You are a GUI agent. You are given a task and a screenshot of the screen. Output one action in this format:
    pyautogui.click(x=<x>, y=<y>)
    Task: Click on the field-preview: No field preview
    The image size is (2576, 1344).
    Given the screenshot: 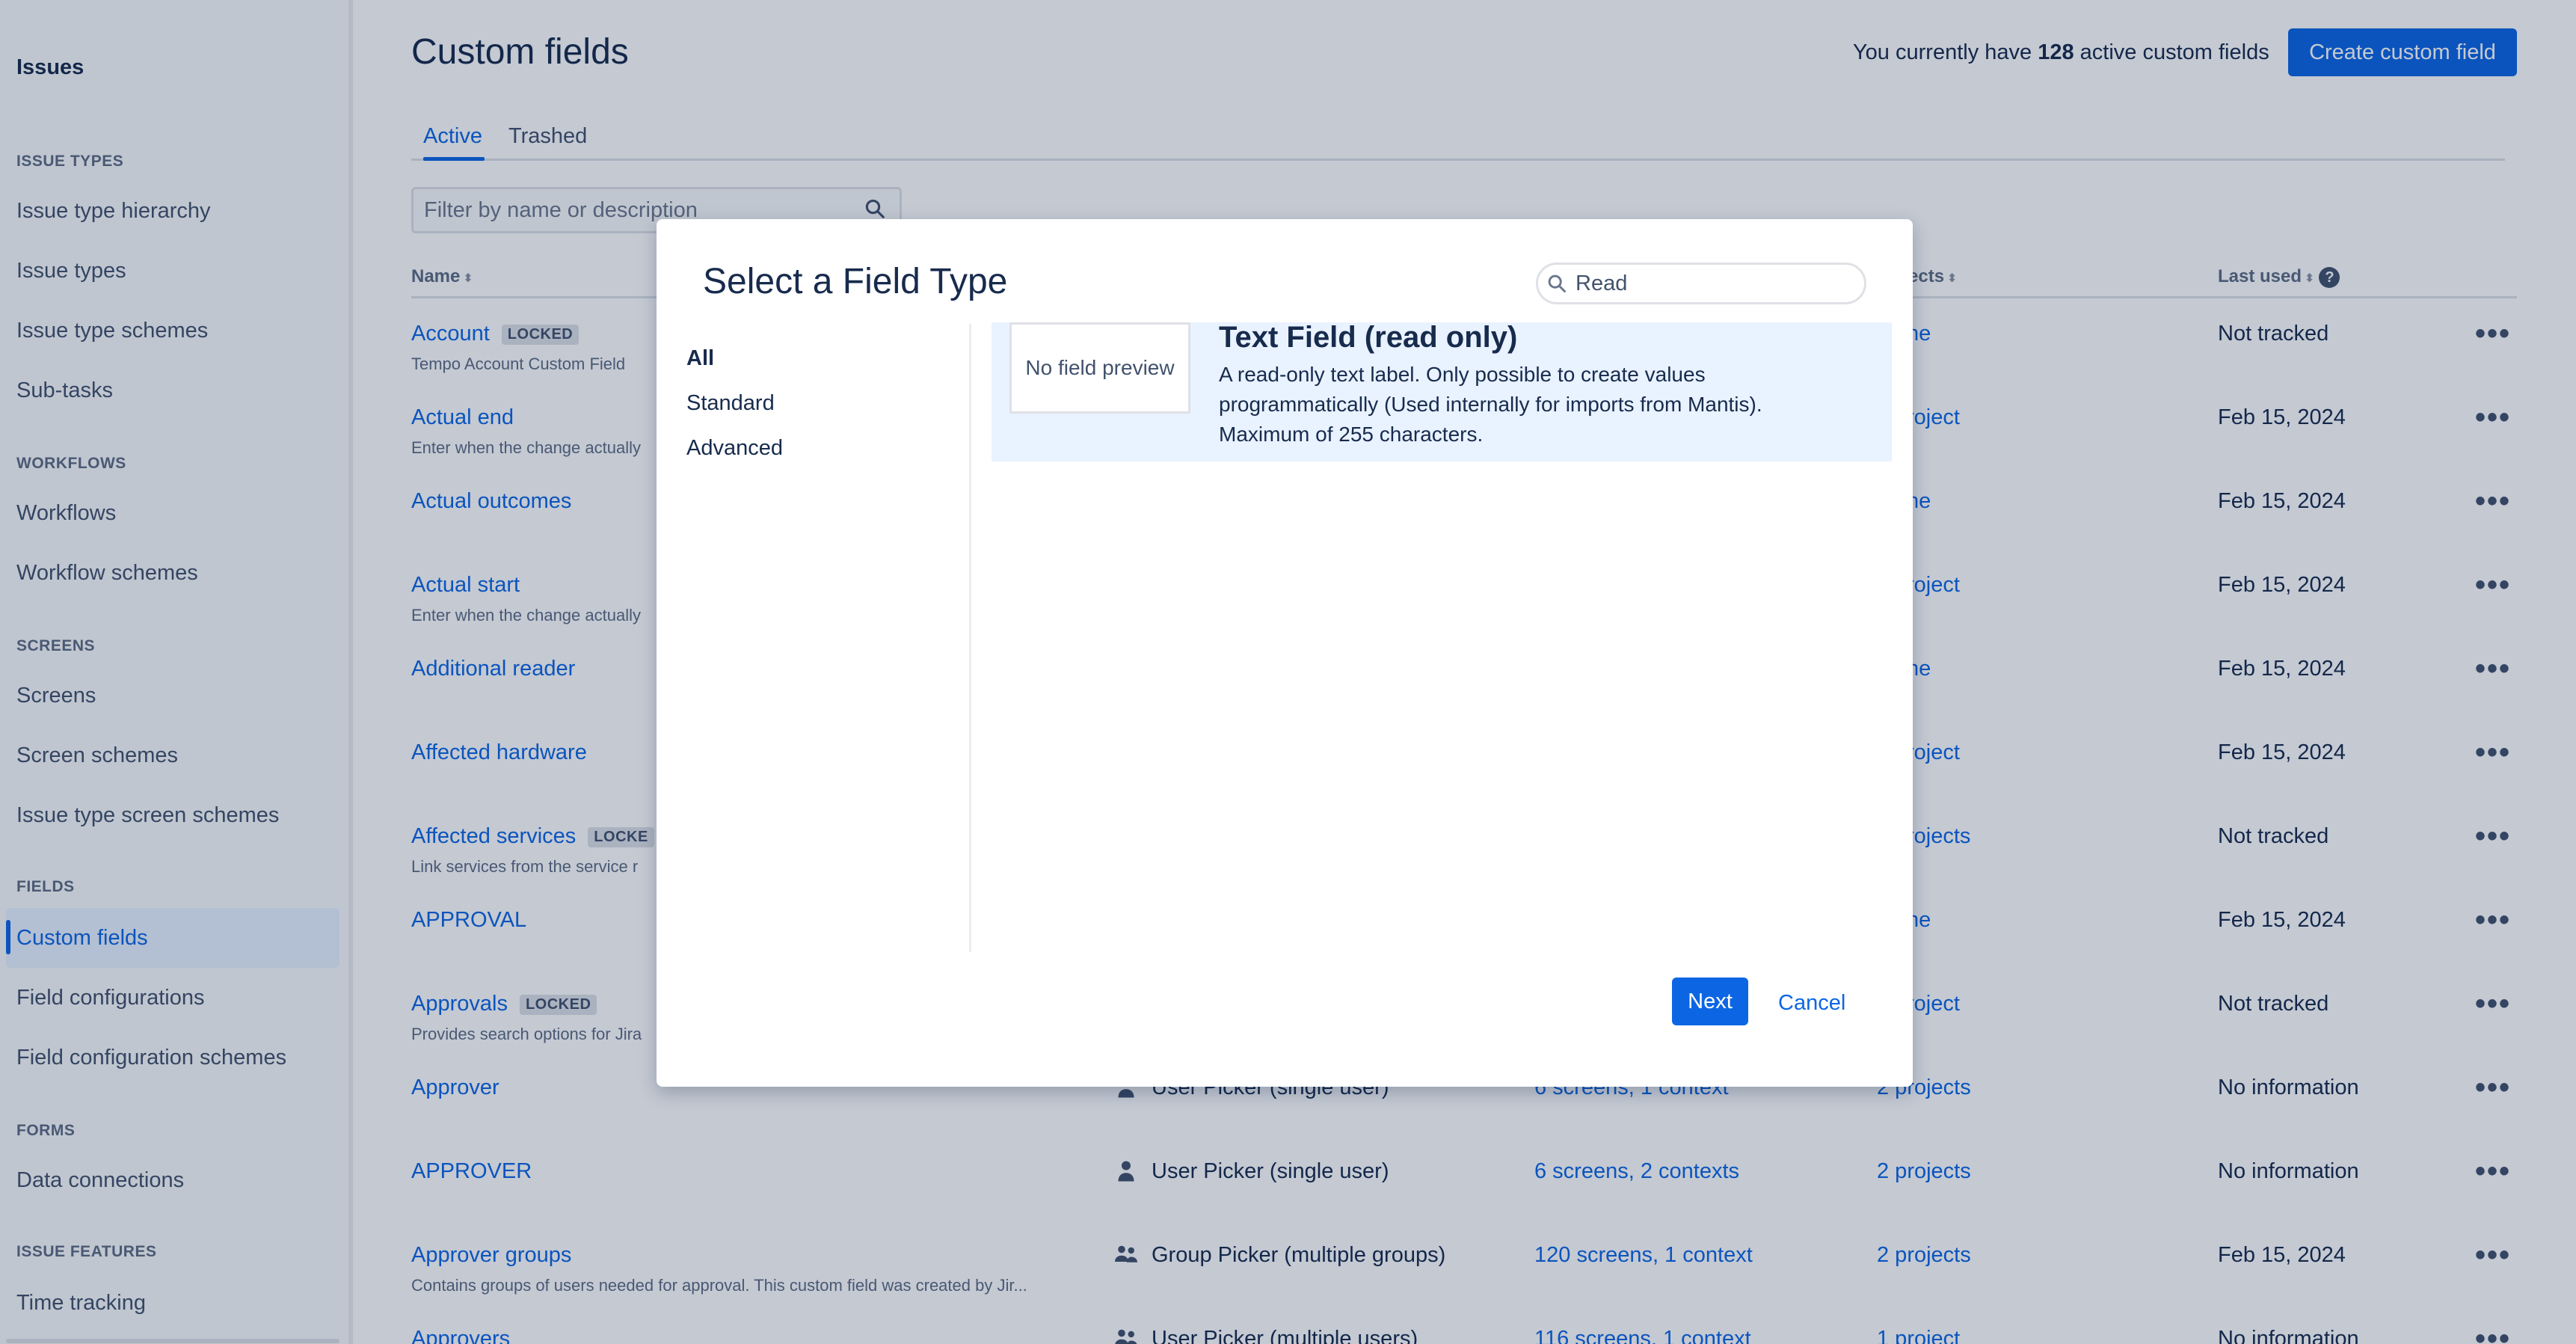 What is the action you would take?
    pyautogui.click(x=1099, y=368)
    